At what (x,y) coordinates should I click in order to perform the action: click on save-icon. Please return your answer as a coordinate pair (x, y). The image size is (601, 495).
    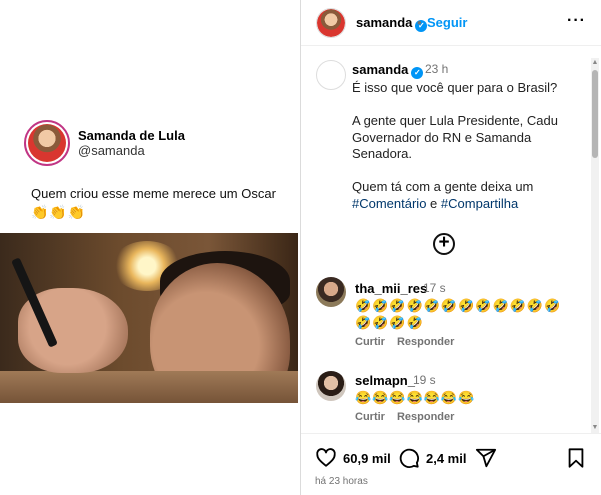
    Looking at the image, I should click on (576, 458).